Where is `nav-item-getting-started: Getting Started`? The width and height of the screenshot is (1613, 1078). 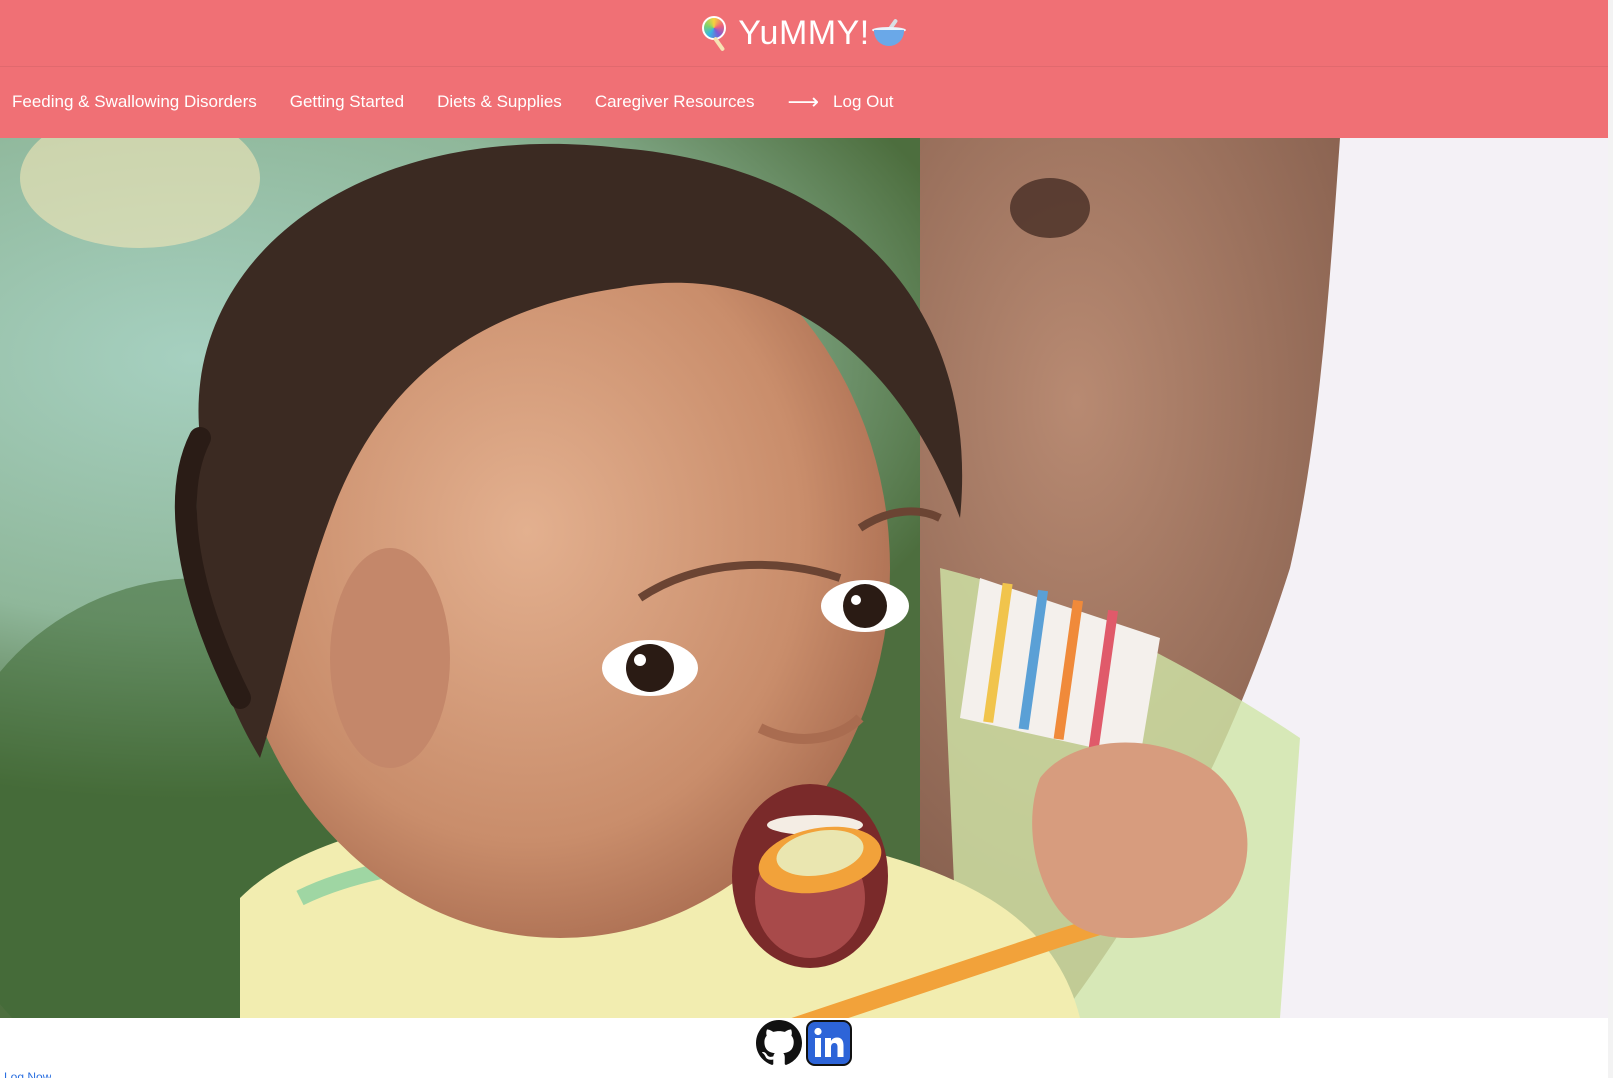
nav-item-getting-started: Getting Started is located at coordinates (347, 102).